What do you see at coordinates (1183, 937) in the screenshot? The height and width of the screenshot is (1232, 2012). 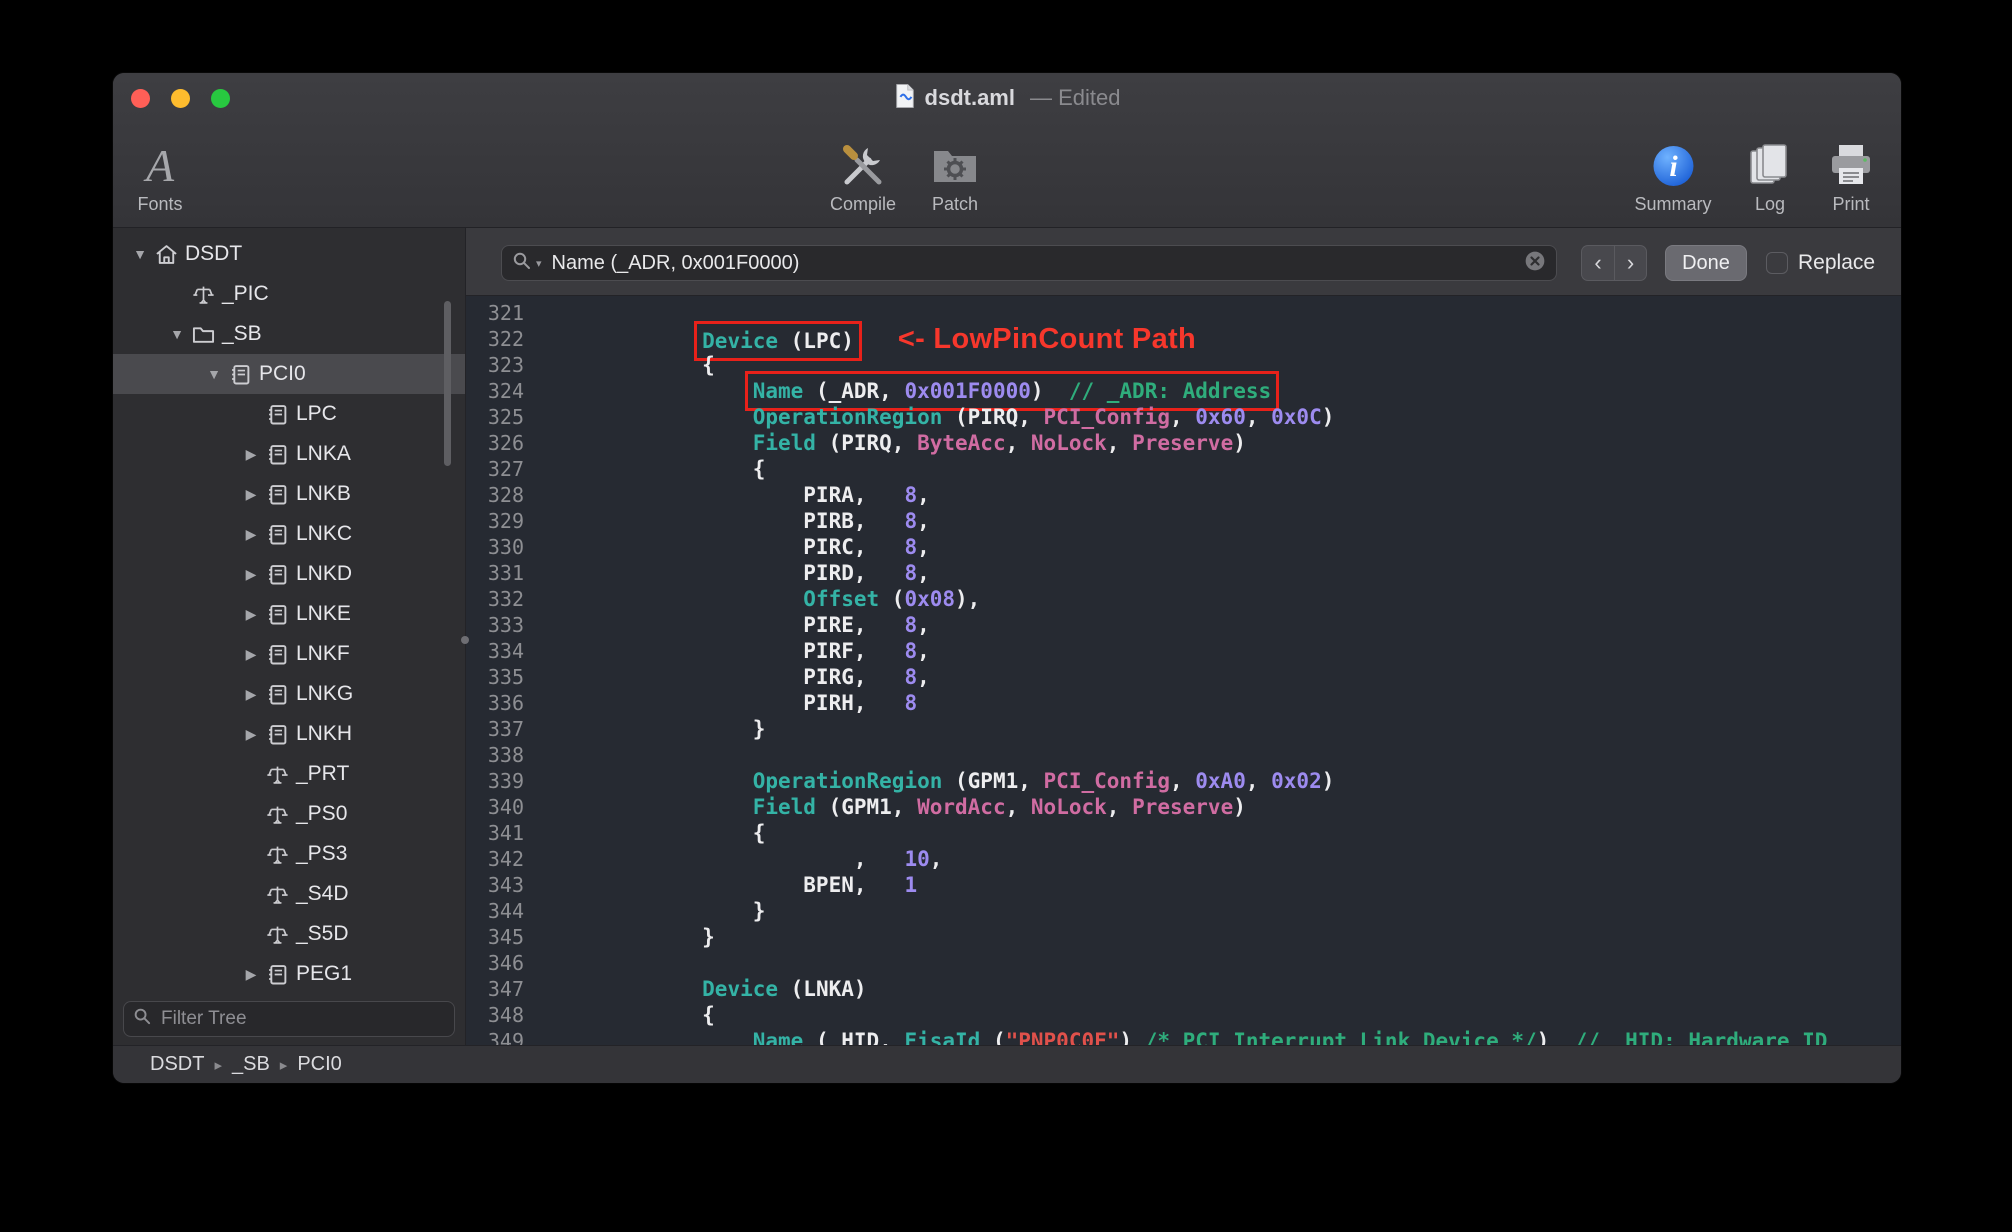 I see `code-line: 345 }` at bounding box center [1183, 937].